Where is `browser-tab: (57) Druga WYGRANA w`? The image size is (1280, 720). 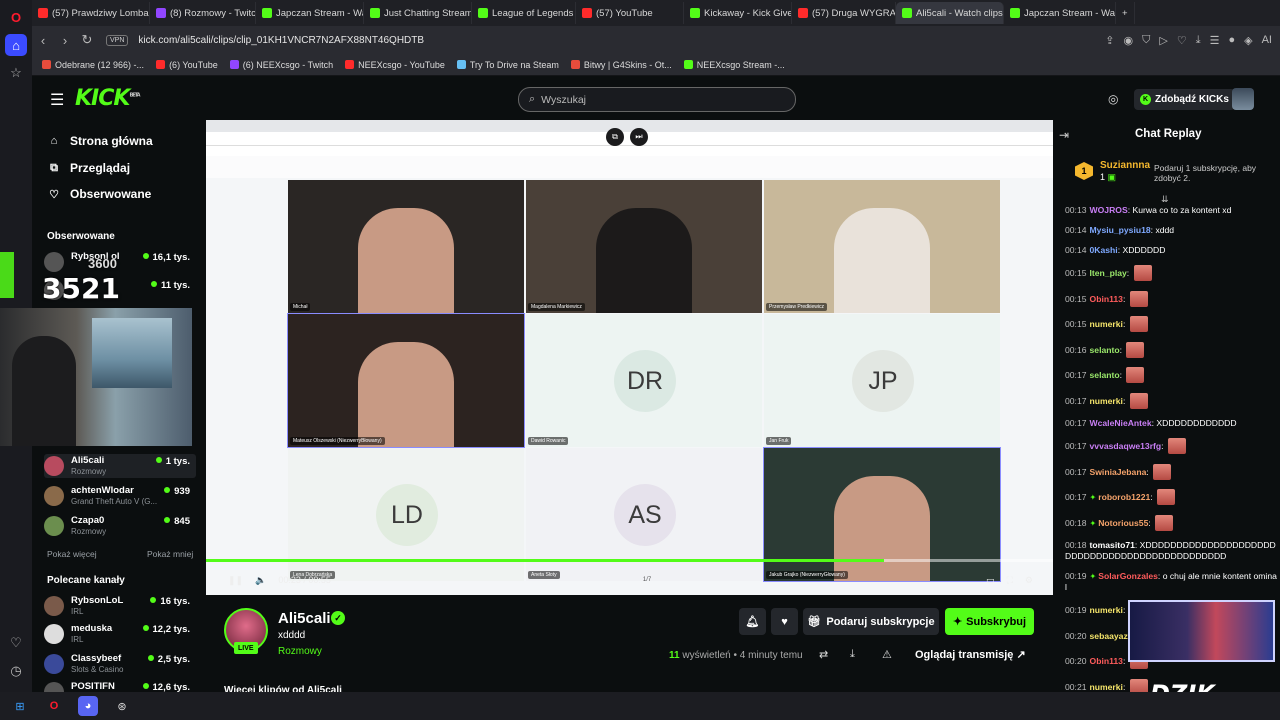 browser-tab: (57) Druga WYGRANA w is located at coordinates (844, 13).